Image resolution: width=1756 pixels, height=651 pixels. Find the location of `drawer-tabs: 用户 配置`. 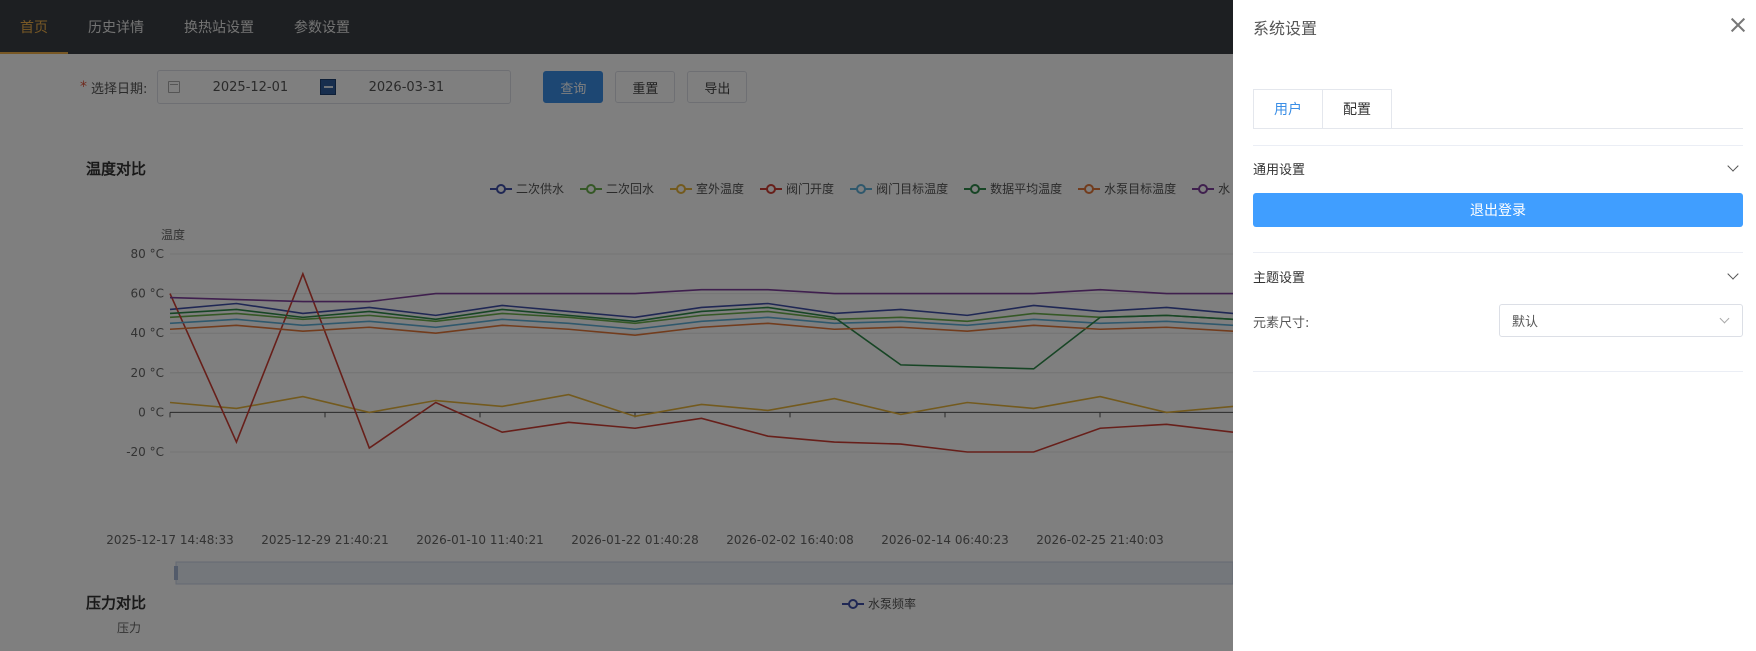

drawer-tabs: 用户 配置 is located at coordinates (1322, 109).